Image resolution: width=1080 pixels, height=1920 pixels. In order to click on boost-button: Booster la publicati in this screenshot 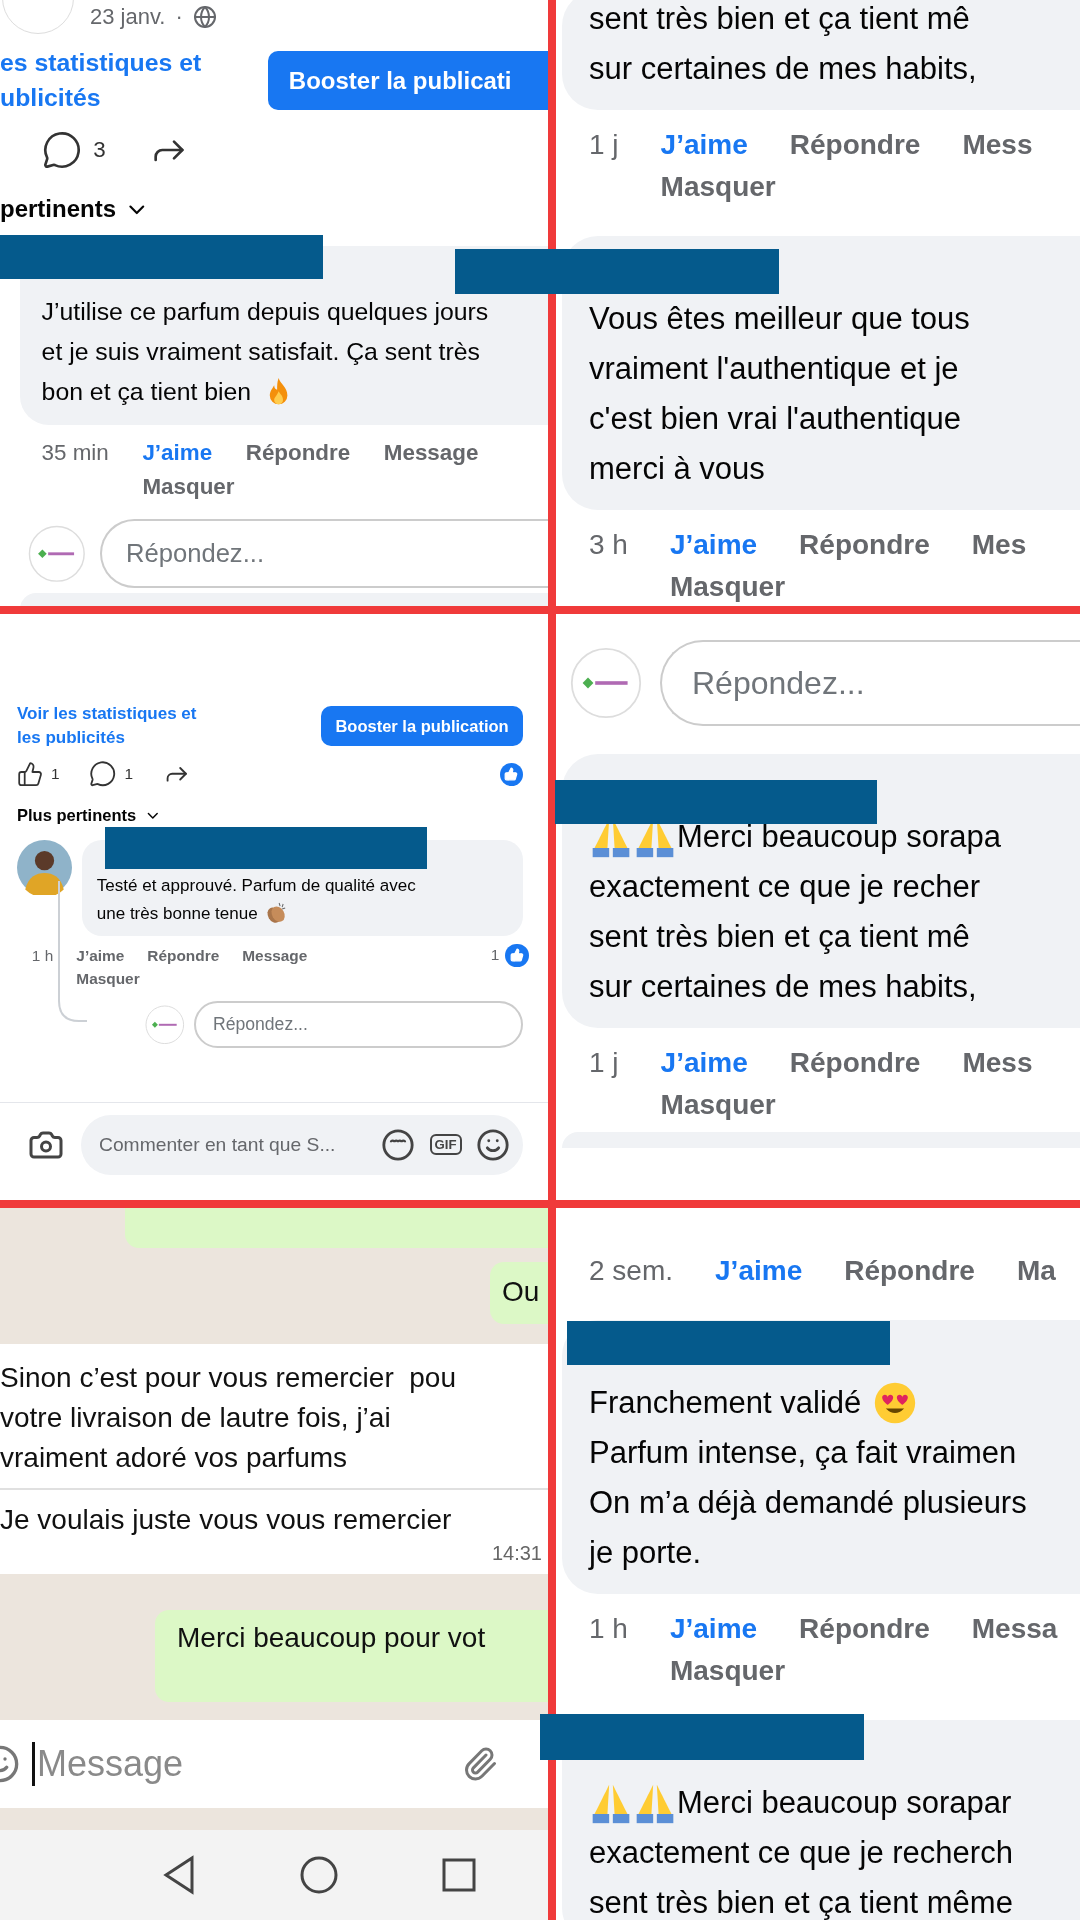, I will do `click(408, 81)`.